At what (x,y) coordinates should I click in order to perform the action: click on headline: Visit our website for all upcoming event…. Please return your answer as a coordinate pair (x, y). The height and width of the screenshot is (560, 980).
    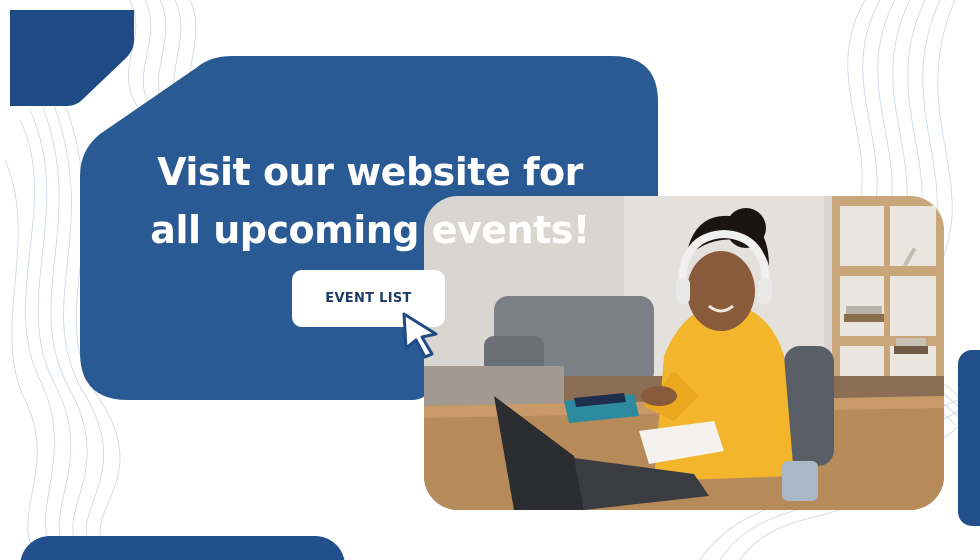
    Looking at the image, I should click on (370, 201).